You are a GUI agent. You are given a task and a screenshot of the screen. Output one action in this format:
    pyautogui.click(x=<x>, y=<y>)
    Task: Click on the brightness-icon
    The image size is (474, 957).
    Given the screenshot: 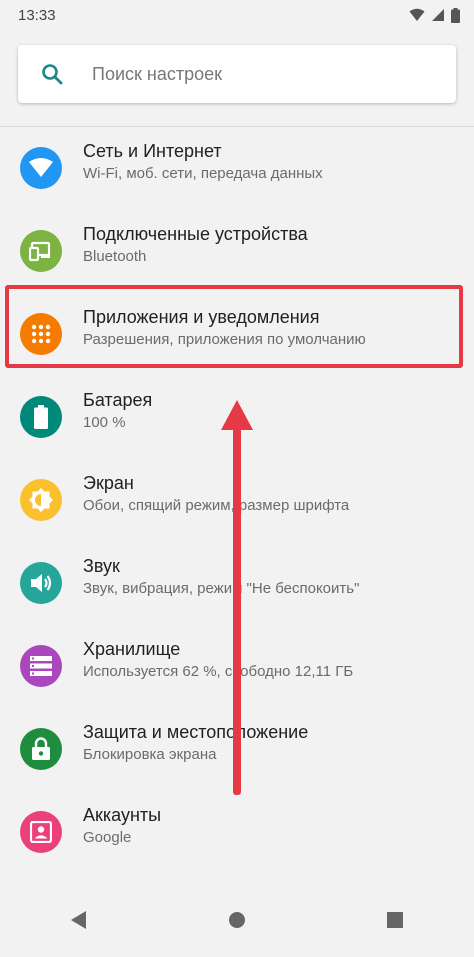 What is the action you would take?
    pyautogui.click(x=41, y=500)
    